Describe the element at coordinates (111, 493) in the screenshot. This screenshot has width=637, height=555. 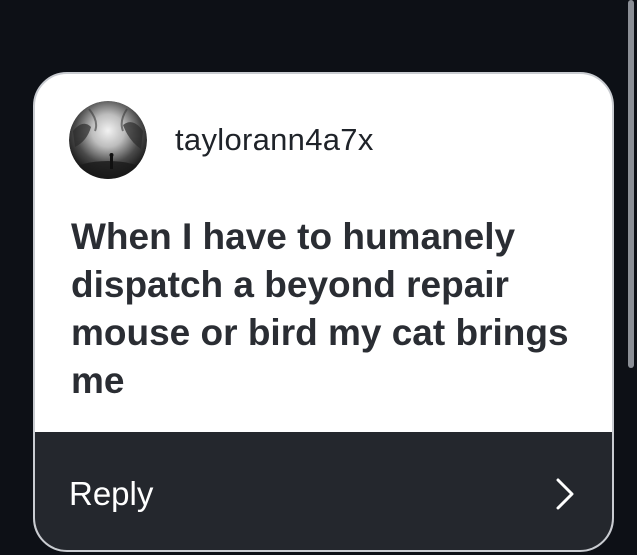
I see `reply-label: Reply` at that location.